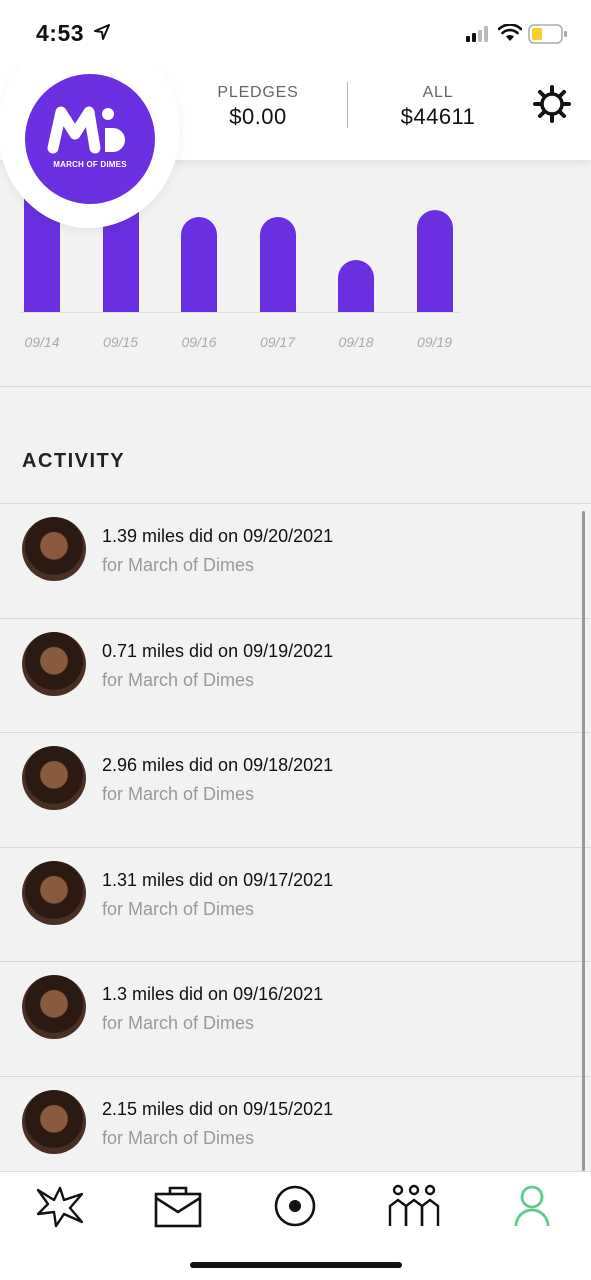 The height and width of the screenshot is (1280, 591). Describe the element at coordinates (356, 342) in the screenshot. I see `chart-x-label: 09/18` at that location.